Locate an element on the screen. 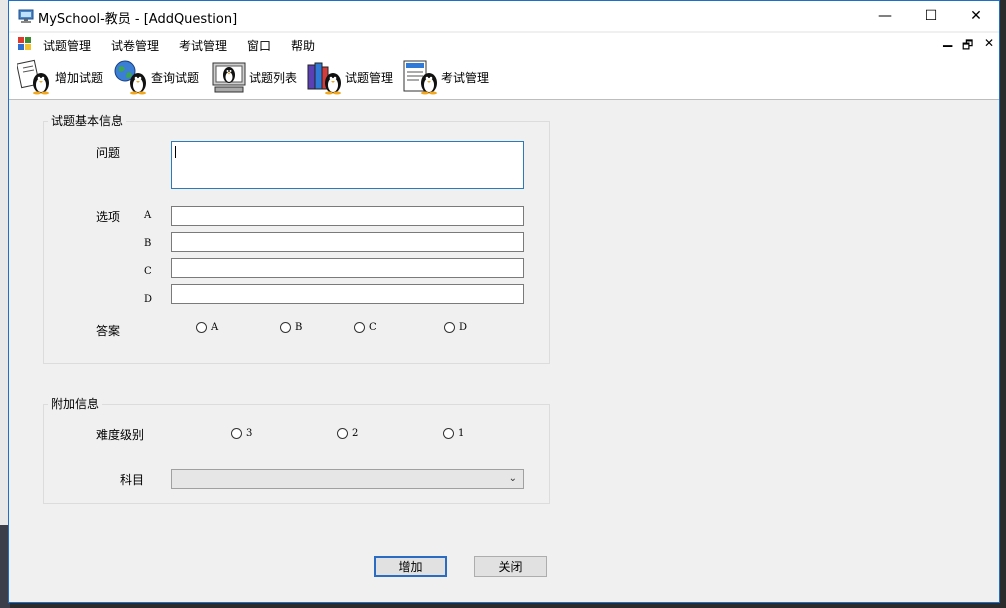  penguin-globe-icon is located at coordinates (130, 77).